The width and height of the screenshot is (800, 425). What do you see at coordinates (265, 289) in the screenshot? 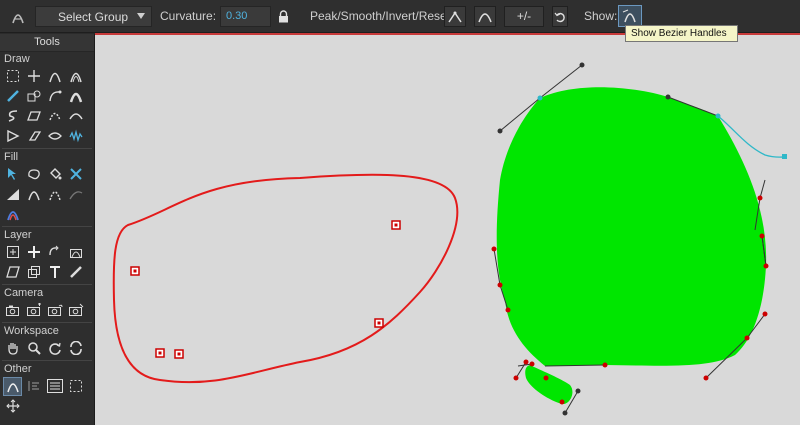
I see `red-outline-points` at bounding box center [265, 289].